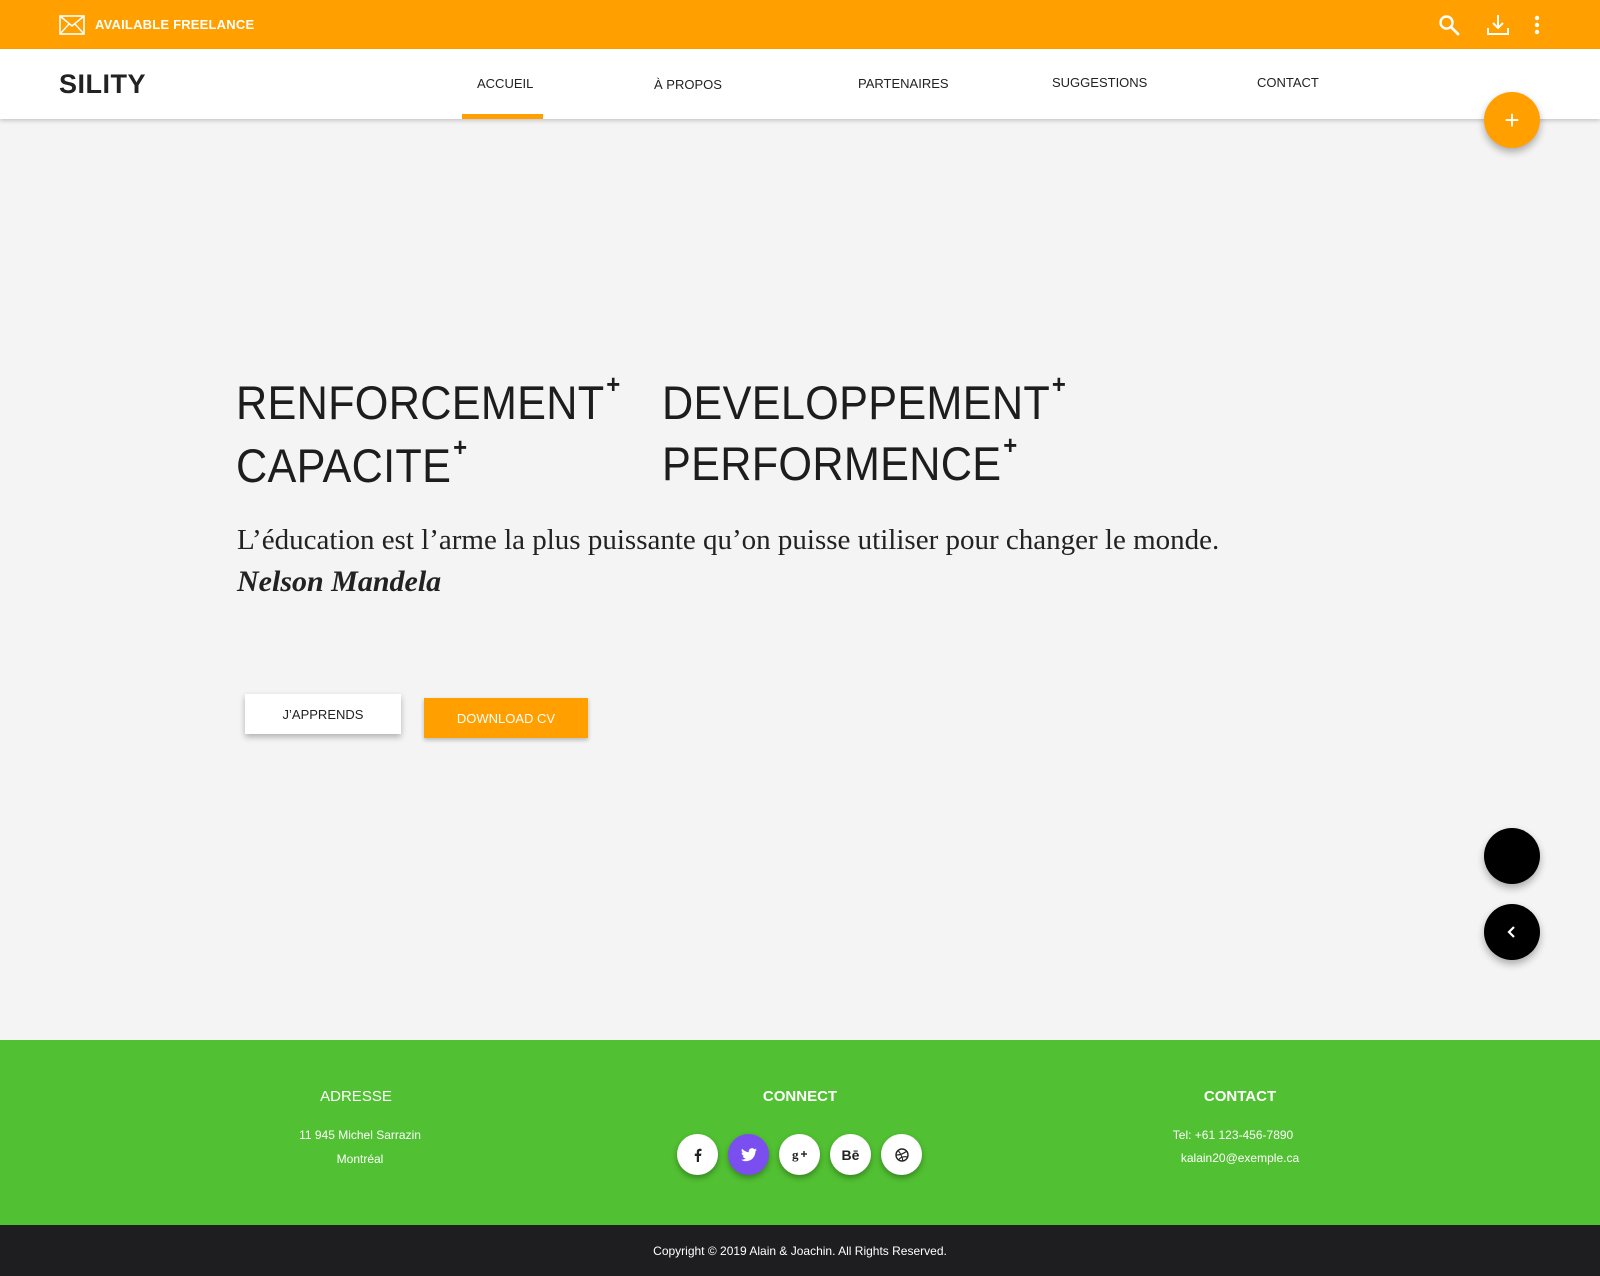  What do you see at coordinates (505, 83) in the screenshot?
I see `nav-link-accueil: ACCUEIL` at bounding box center [505, 83].